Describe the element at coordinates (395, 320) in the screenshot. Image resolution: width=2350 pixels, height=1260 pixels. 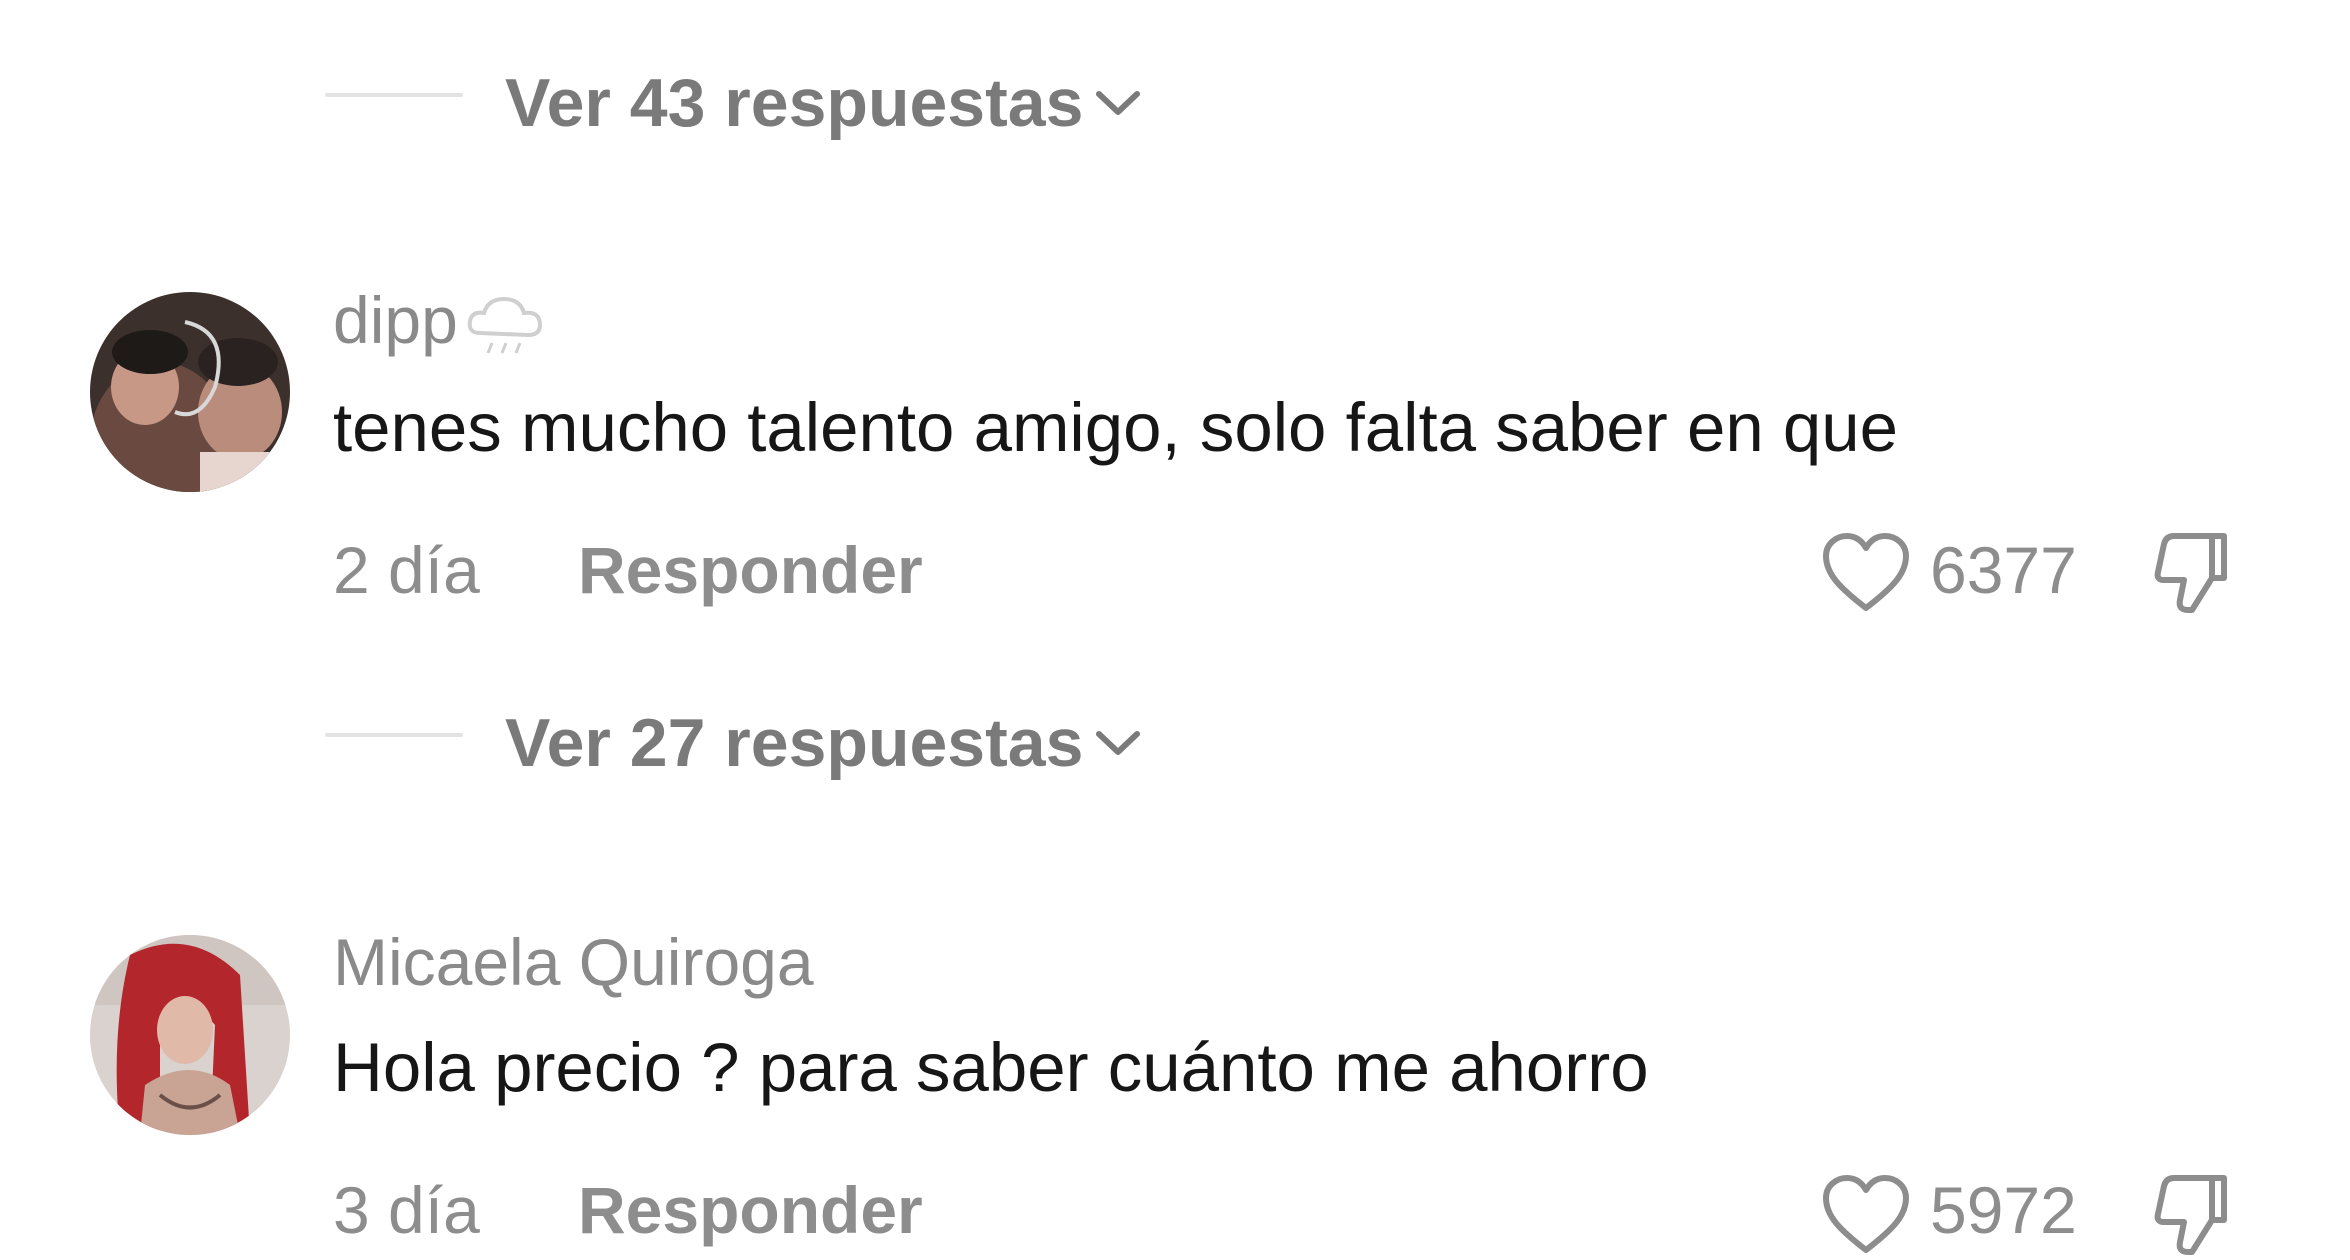
I see `username-text: dipp` at that location.